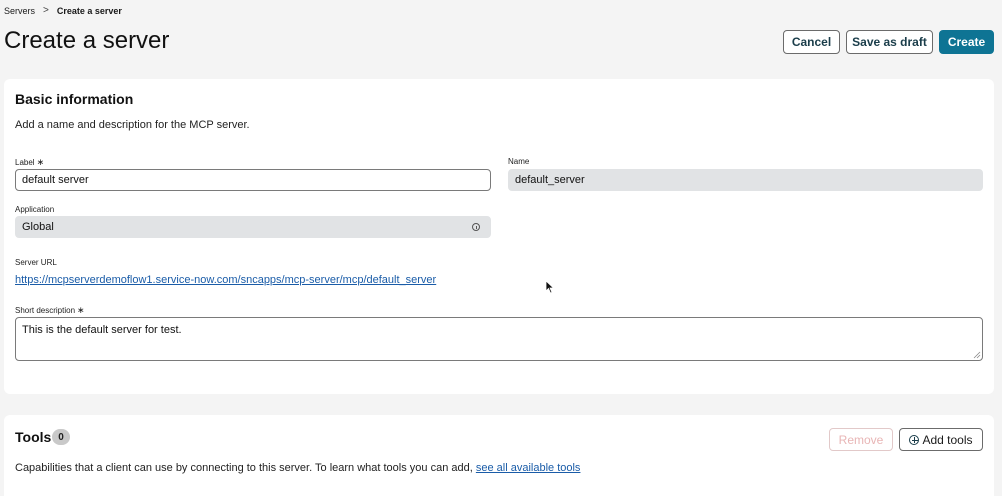 This screenshot has width=1002, height=496. I want to click on add-tools-button: Add tools, so click(941, 439).